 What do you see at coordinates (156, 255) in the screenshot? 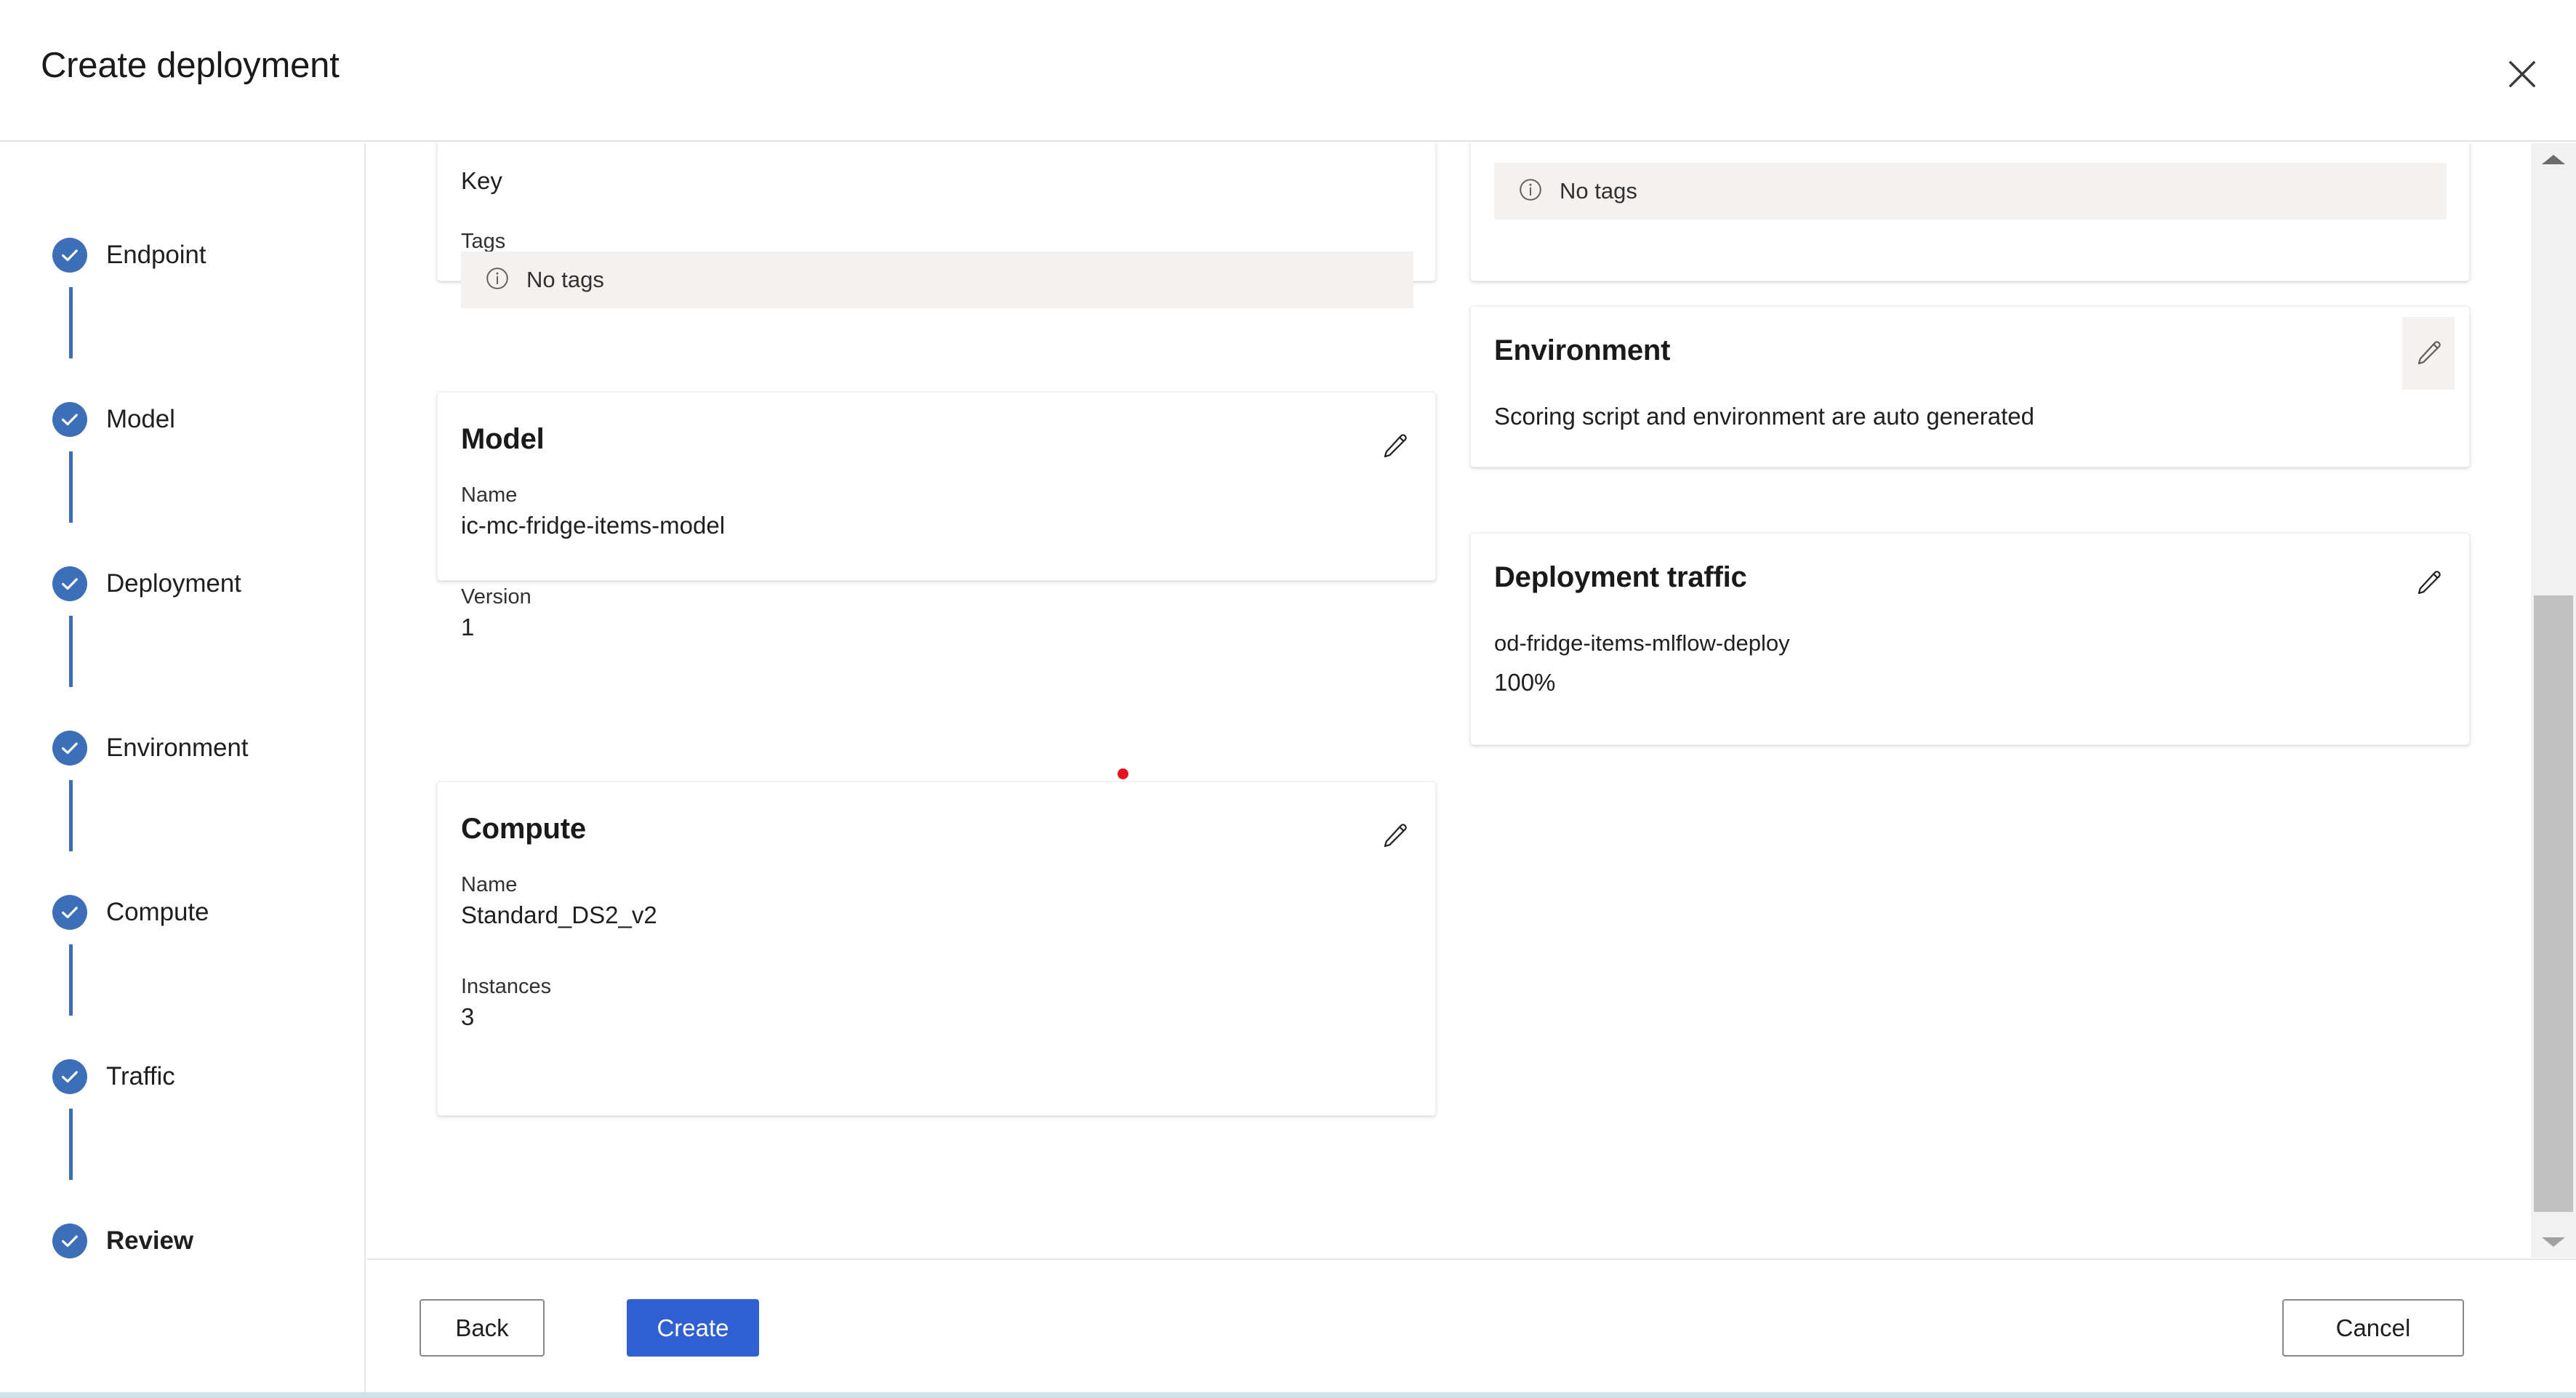
I see `wizard-step-label: Endpoint` at bounding box center [156, 255].